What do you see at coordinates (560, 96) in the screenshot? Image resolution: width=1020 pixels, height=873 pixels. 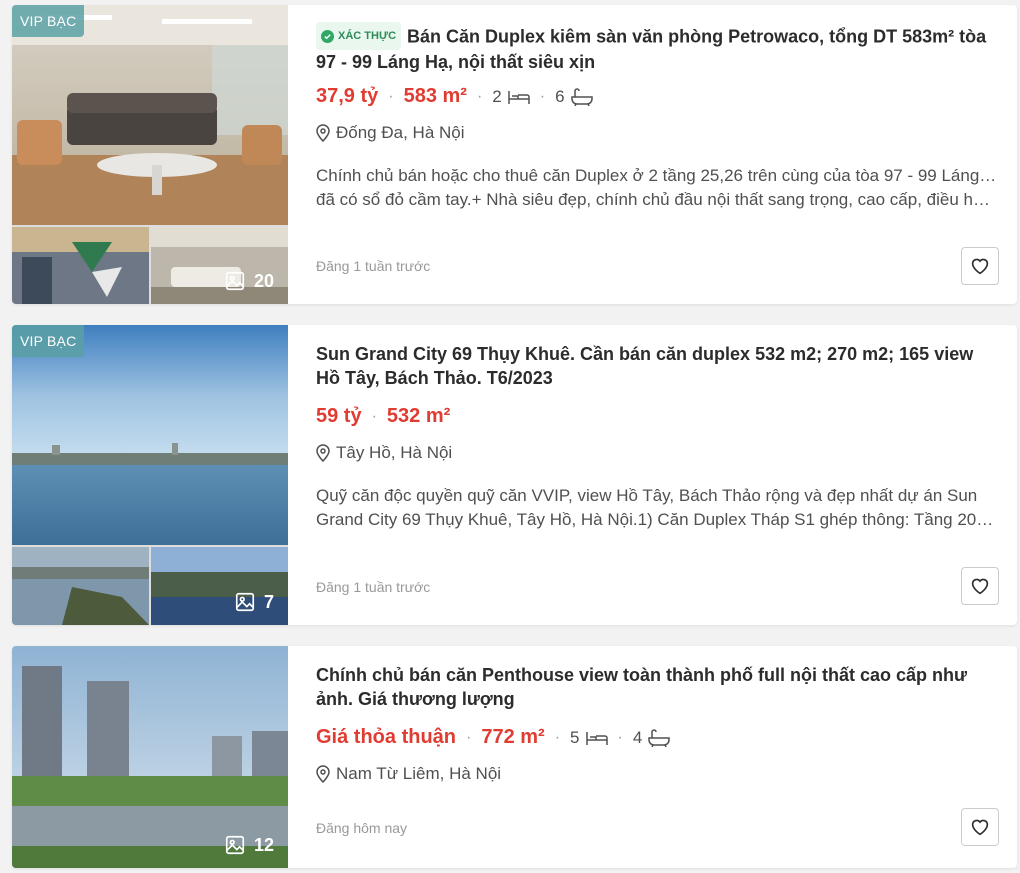 I see `bathroom-count: 6` at bounding box center [560, 96].